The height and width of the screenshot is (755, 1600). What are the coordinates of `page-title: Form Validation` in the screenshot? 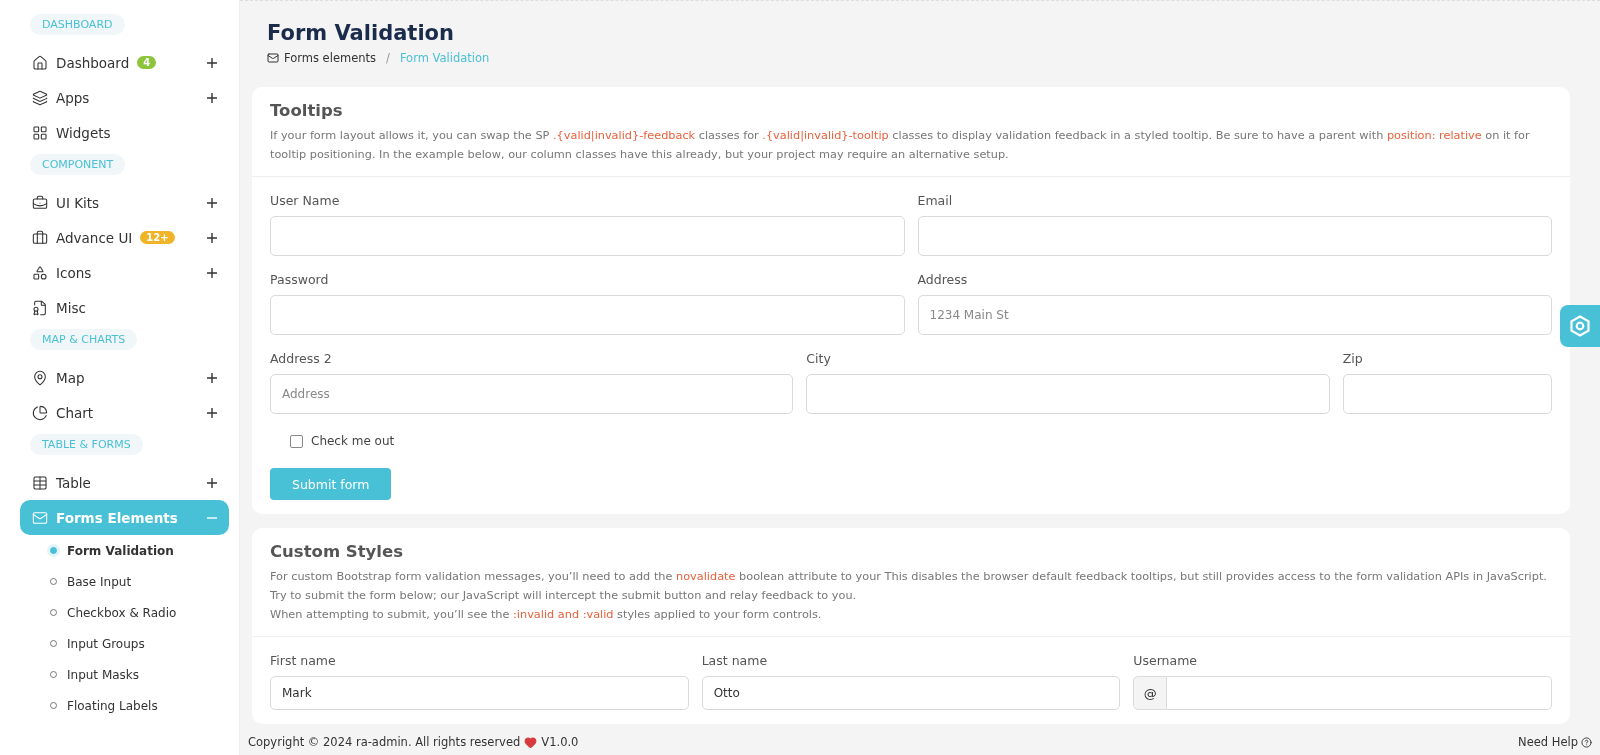 It's located at (361, 33).